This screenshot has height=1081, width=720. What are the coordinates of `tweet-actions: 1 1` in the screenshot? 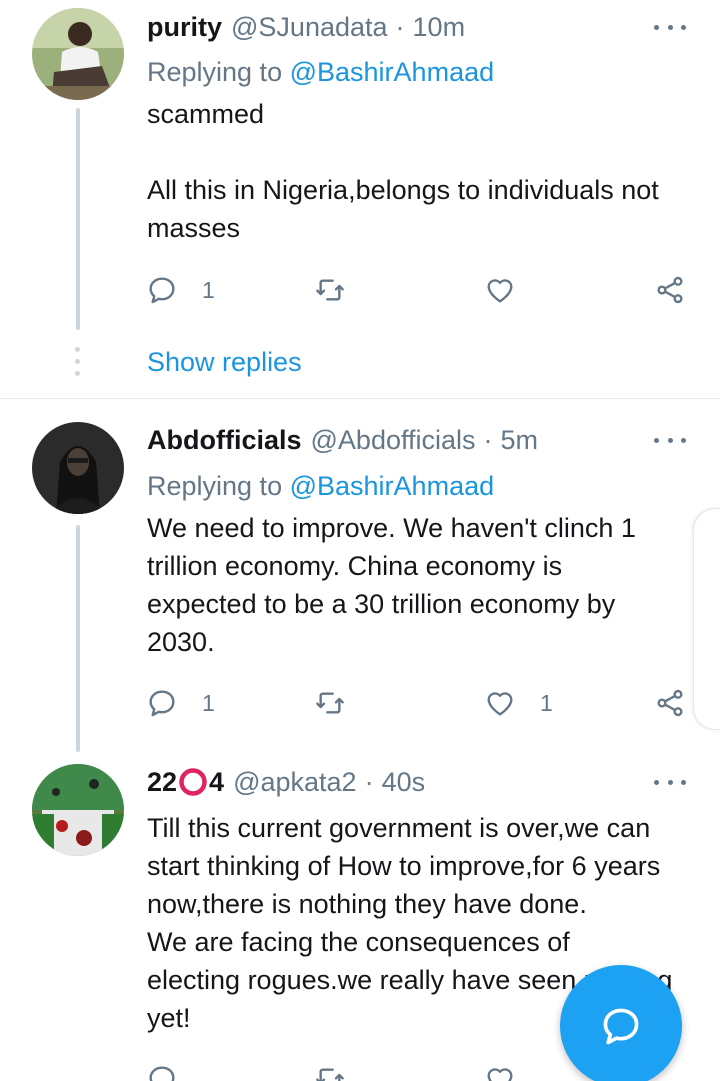 It's located at (418, 703).